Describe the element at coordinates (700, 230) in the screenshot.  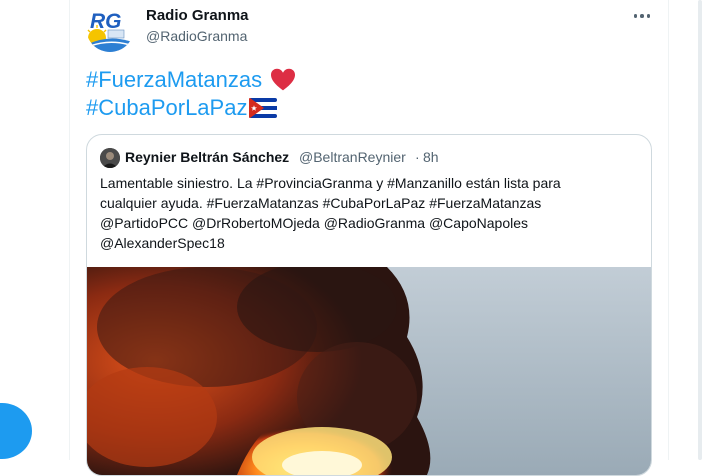
I see `scrollbar` at that location.